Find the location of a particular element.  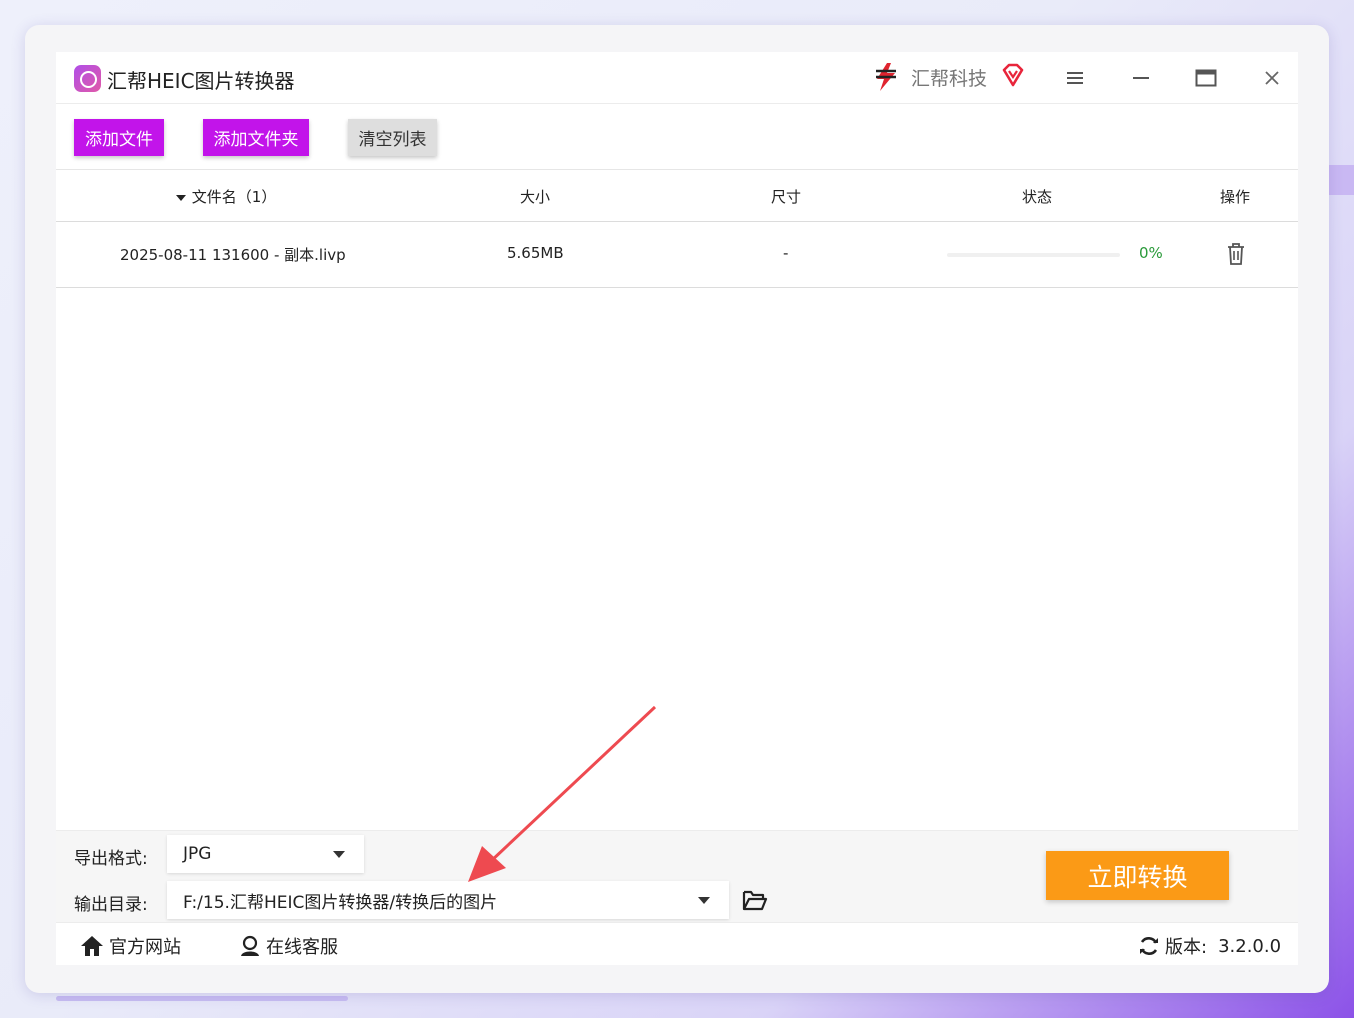

background-bar is located at coordinates (202, 998).